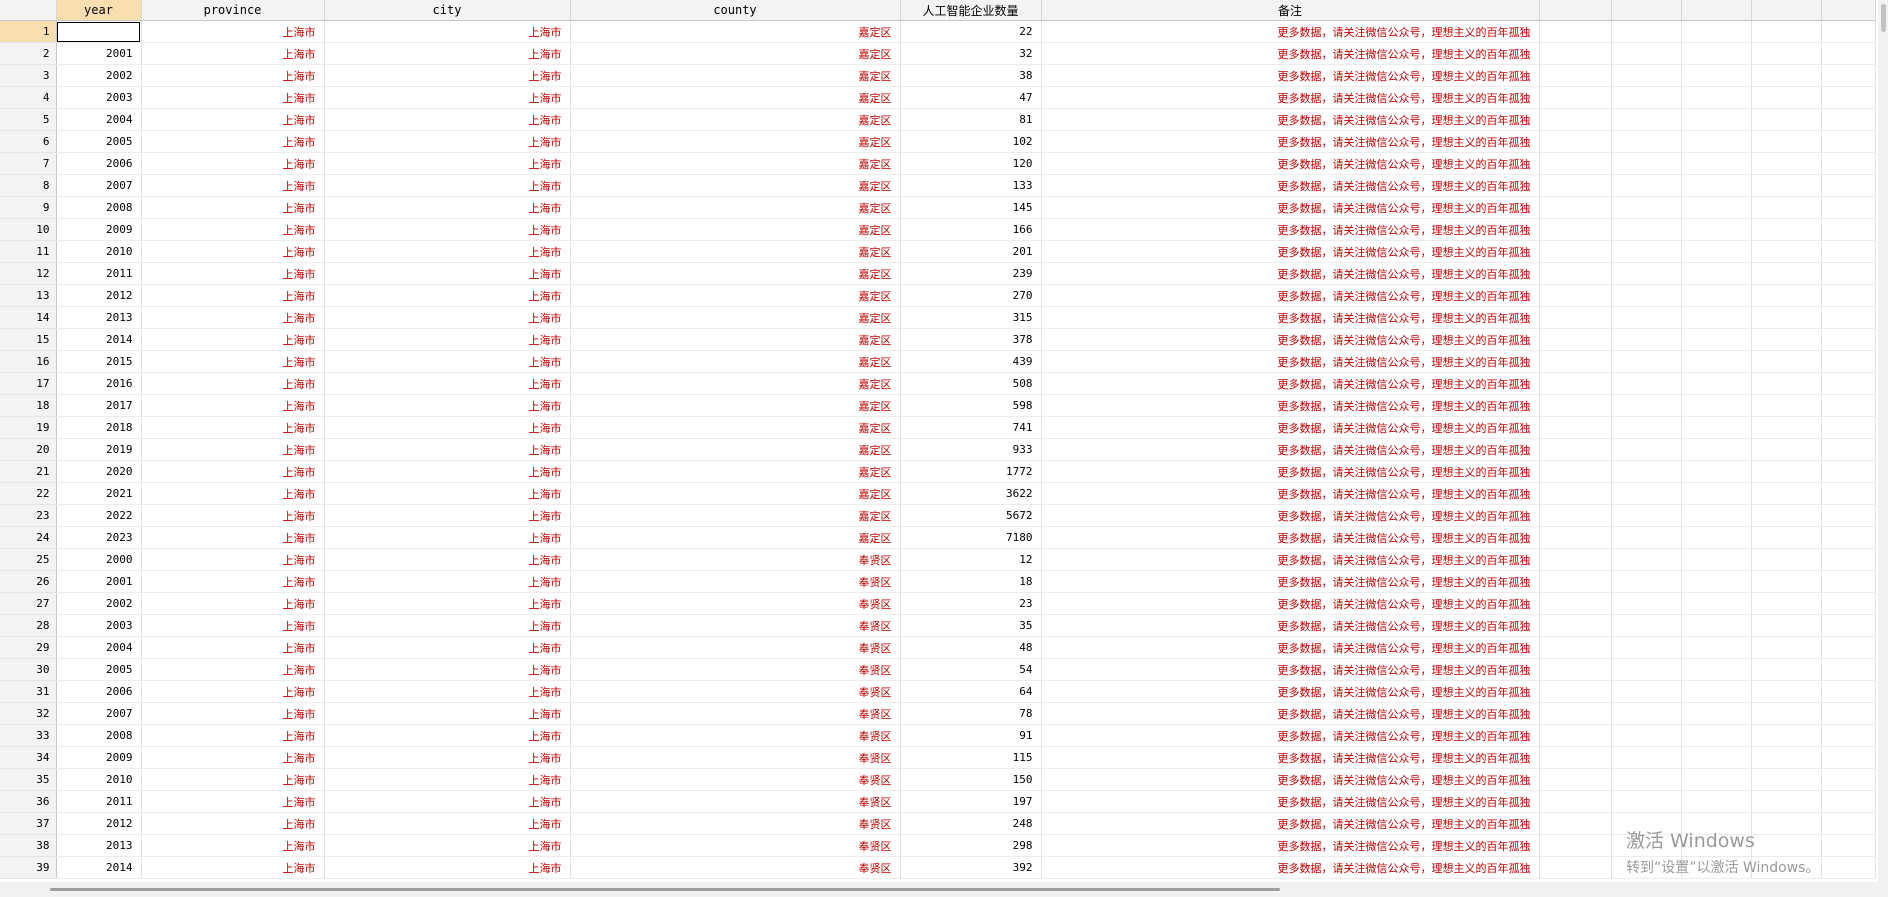 The height and width of the screenshot is (897, 1888). What do you see at coordinates (99, 845) in the screenshot?
I see `cell-year: 2013` at bounding box center [99, 845].